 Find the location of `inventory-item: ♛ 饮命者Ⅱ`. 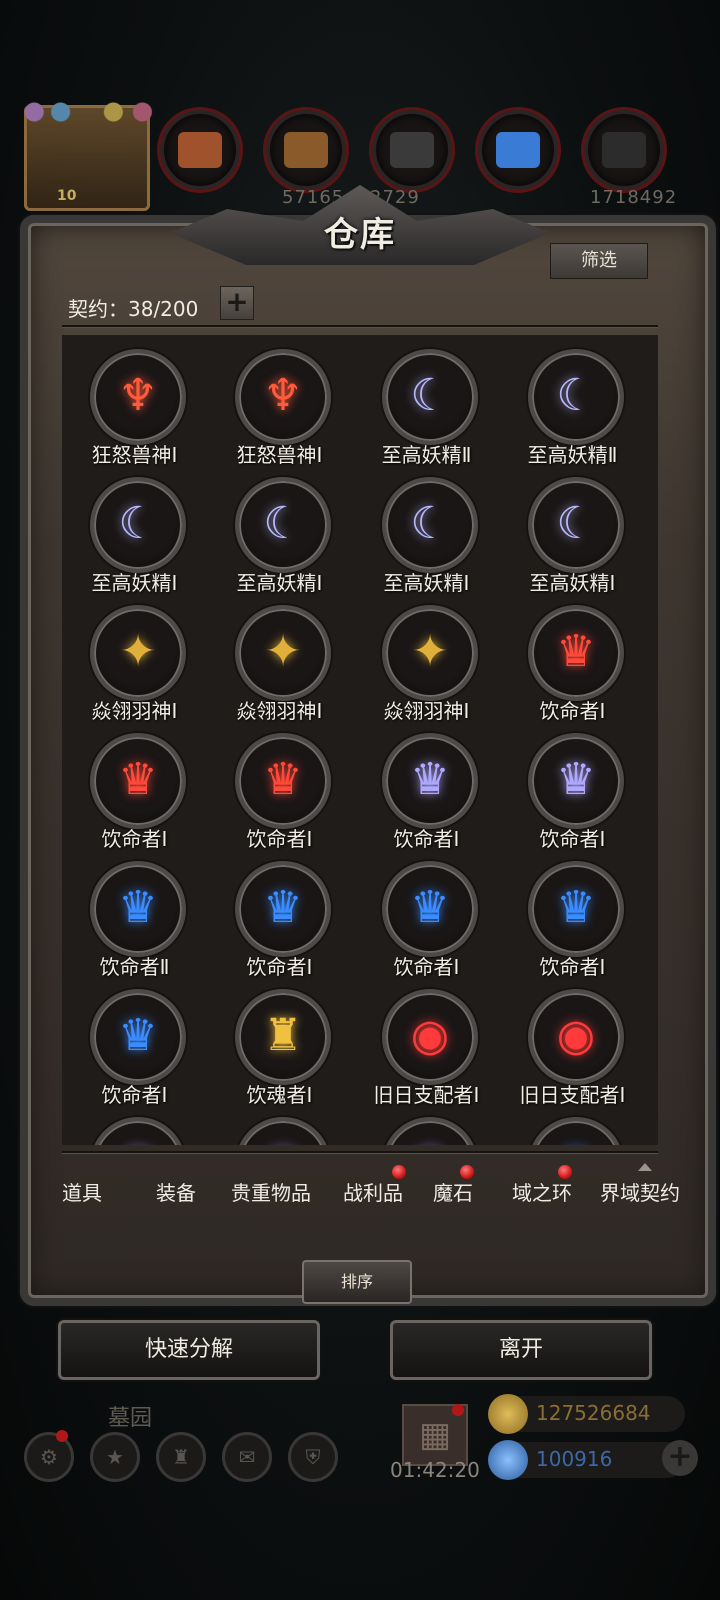

inventory-item: ♛ 饮命者Ⅱ is located at coordinates (134, 916).